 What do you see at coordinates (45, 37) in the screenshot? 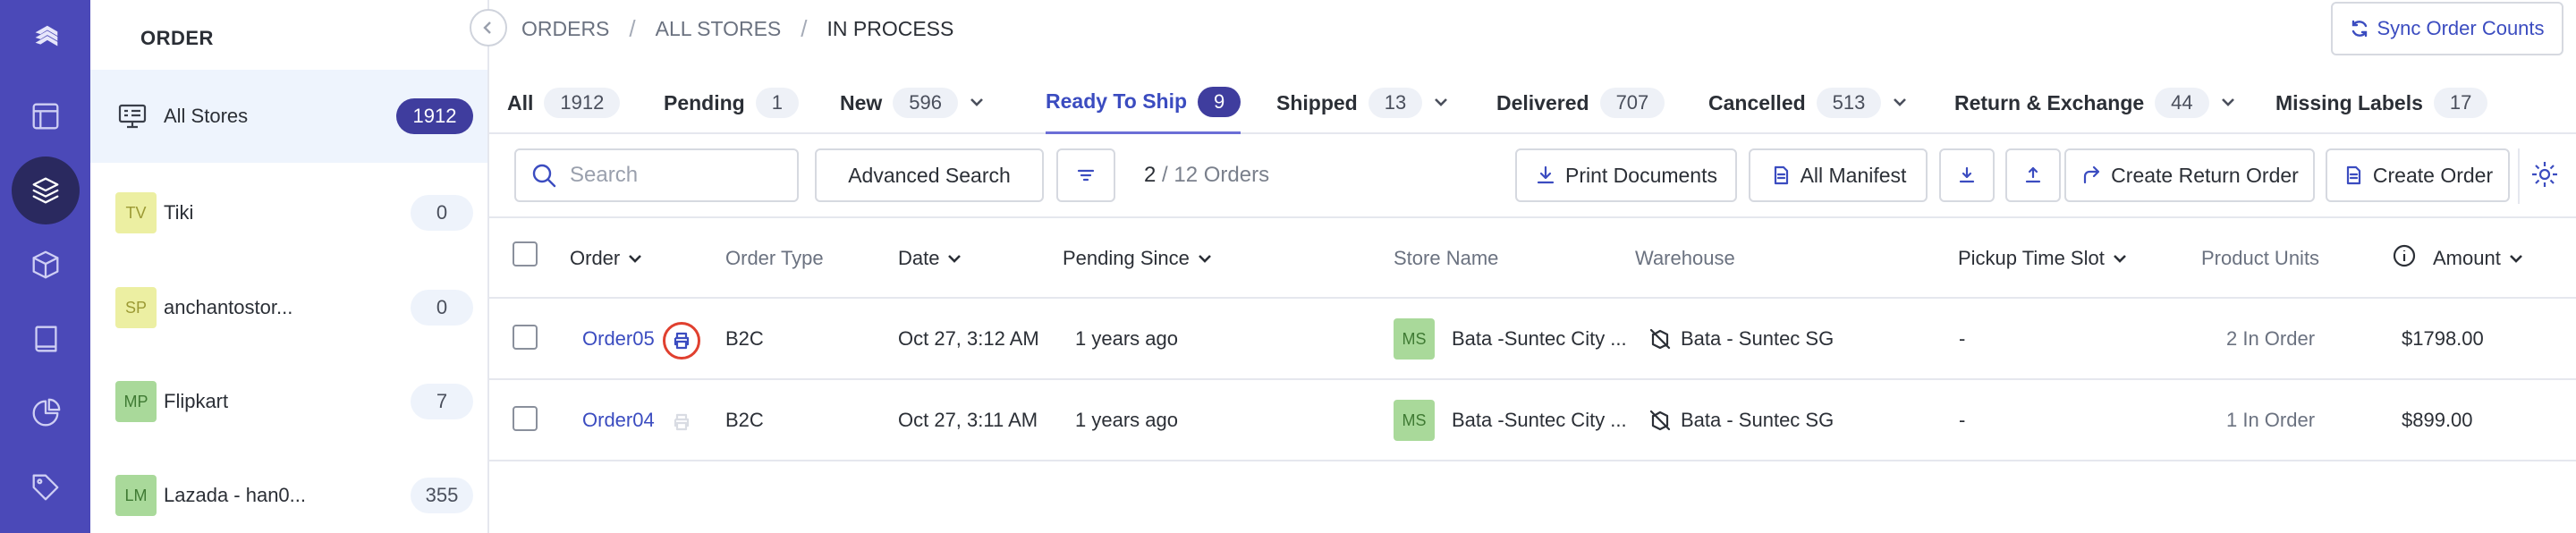
I see `logo-icon` at bounding box center [45, 37].